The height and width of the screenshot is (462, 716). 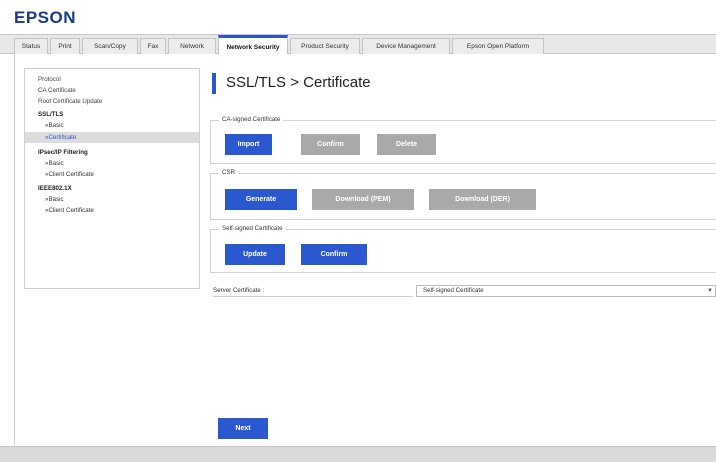 I want to click on epson-logo: EPSON, so click(x=45, y=17).